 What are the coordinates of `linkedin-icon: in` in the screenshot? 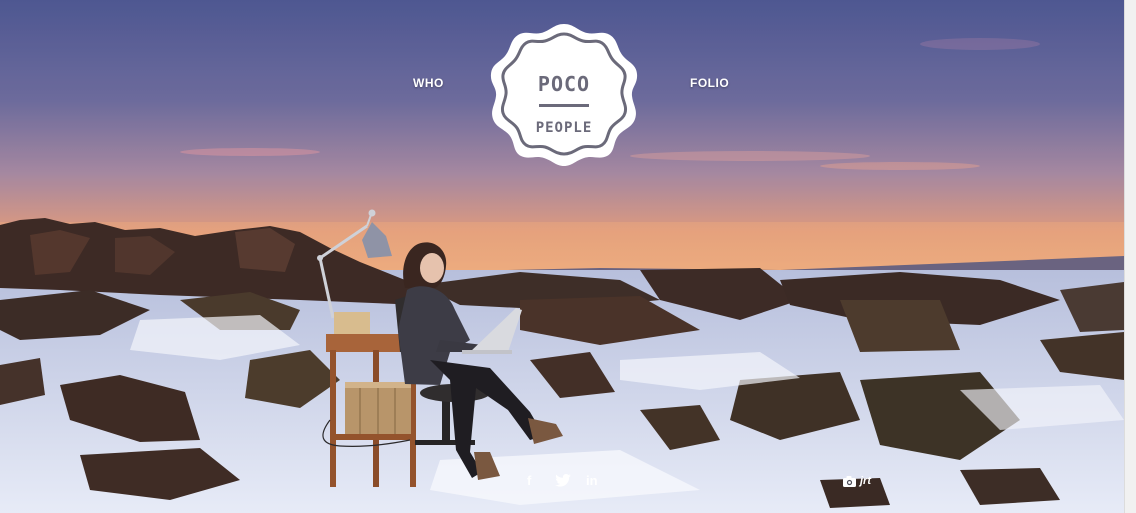 It's located at (592, 481).